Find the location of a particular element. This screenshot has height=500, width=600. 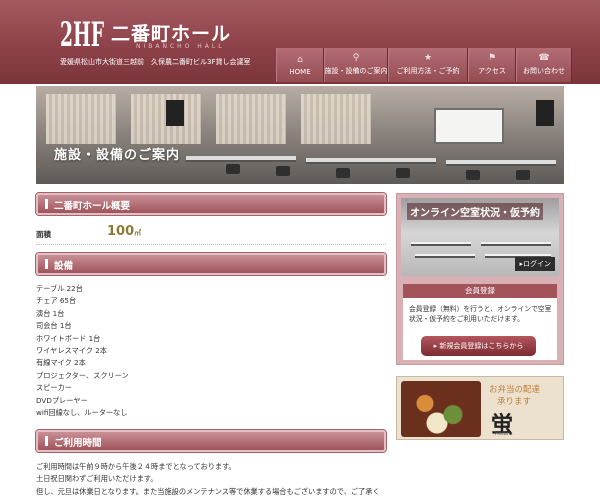

nav-contact: ☎ お問い合わせ is located at coordinates (544, 65).